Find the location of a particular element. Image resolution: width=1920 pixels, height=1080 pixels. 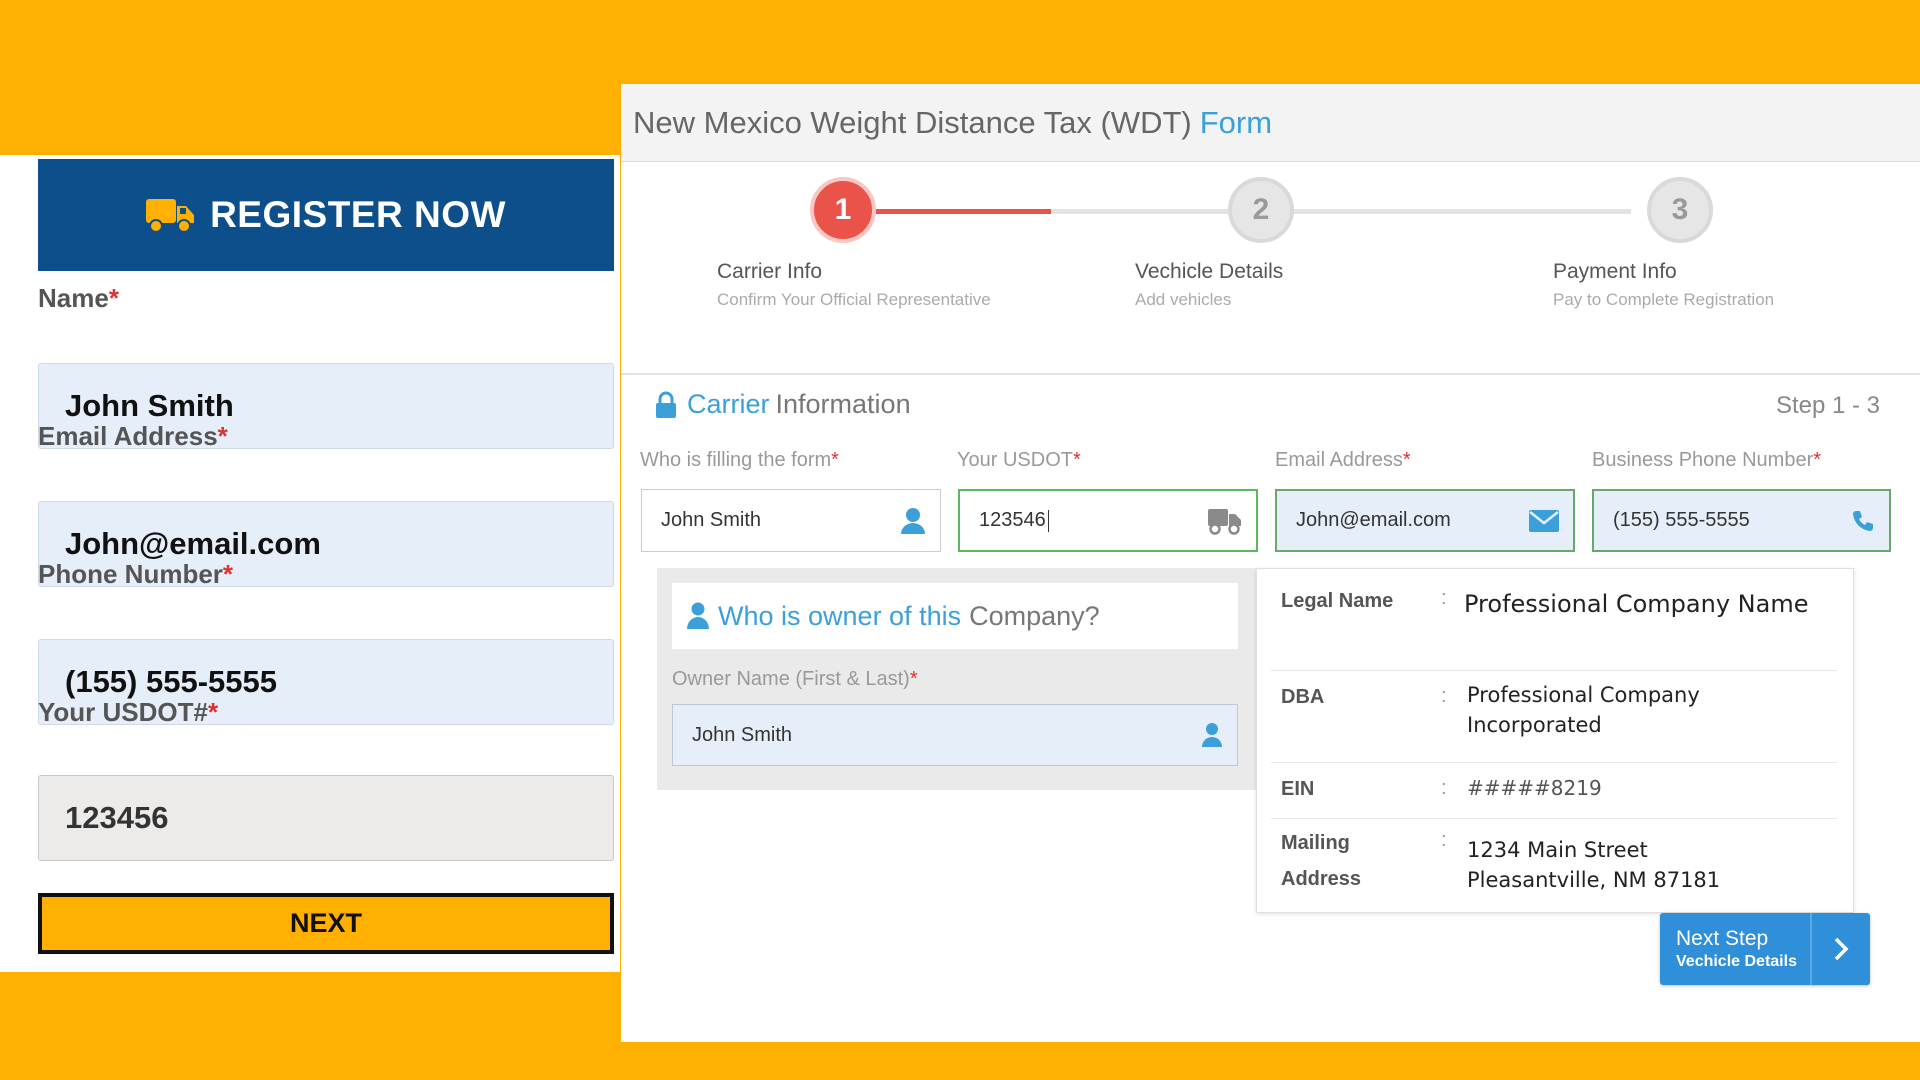

name-label-text: Name is located at coordinates (73, 298).